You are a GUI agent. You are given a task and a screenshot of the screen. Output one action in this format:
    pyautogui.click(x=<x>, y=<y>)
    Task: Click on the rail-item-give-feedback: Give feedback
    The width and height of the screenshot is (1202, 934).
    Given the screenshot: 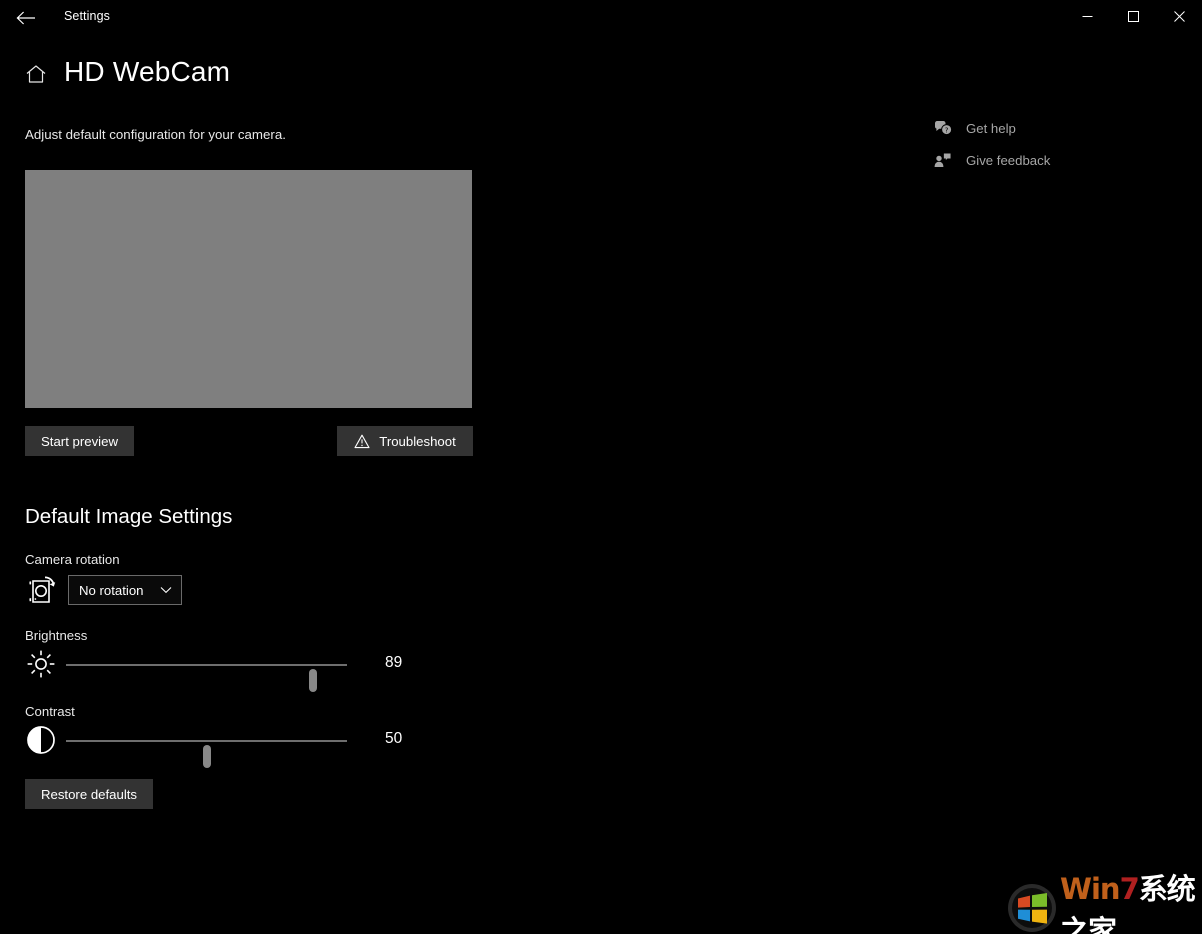 What is the action you would take?
    pyautogui.click(x=1052, y=160)
    